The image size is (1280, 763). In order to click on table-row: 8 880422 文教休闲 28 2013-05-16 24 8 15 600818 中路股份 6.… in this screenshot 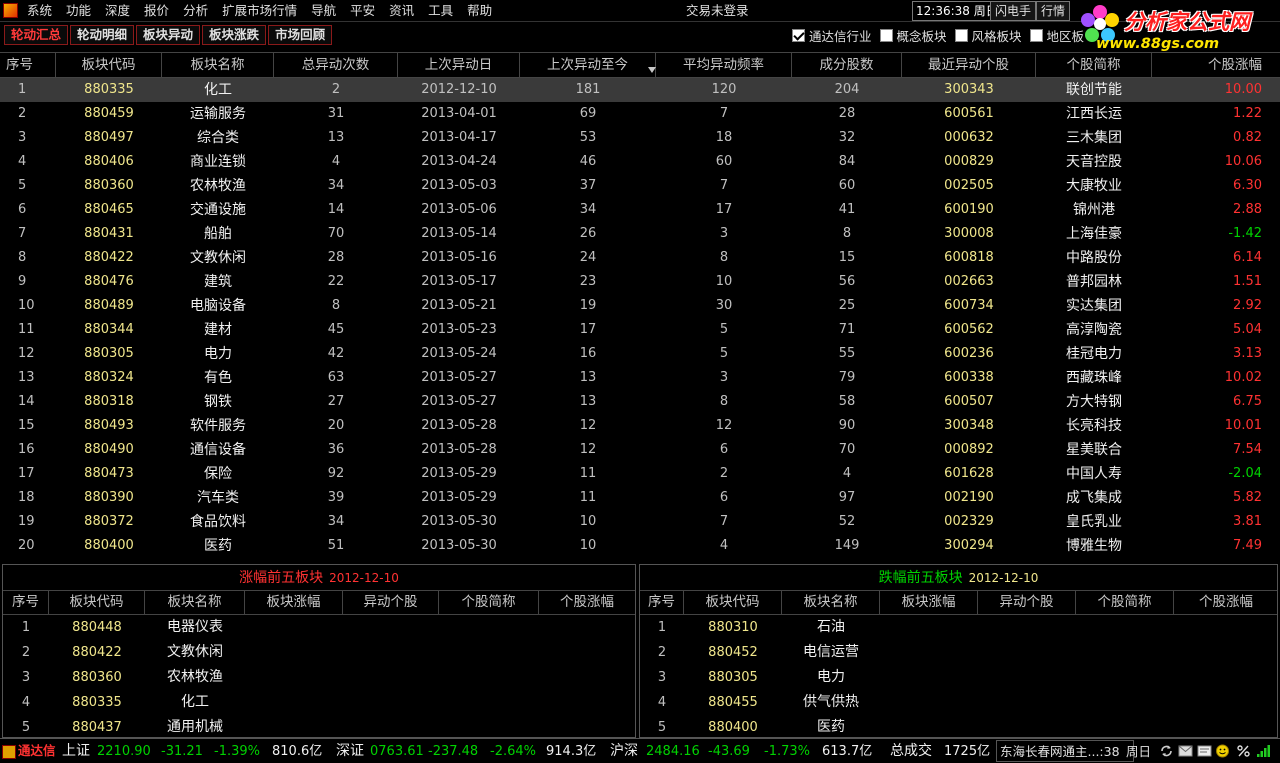, I will do `click(640, 258)`.